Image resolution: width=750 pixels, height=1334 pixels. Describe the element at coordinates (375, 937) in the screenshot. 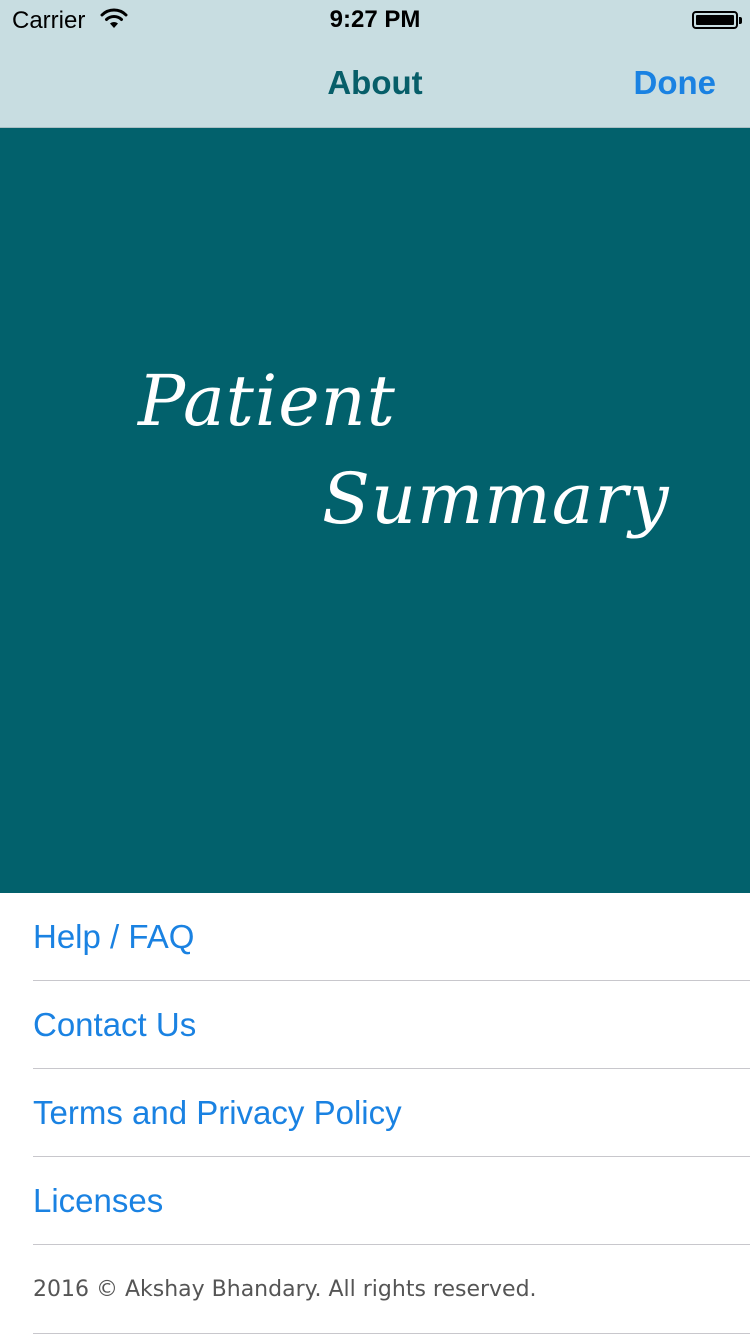

I see `menu-item-help-faq: Help / FAQ` at that location.